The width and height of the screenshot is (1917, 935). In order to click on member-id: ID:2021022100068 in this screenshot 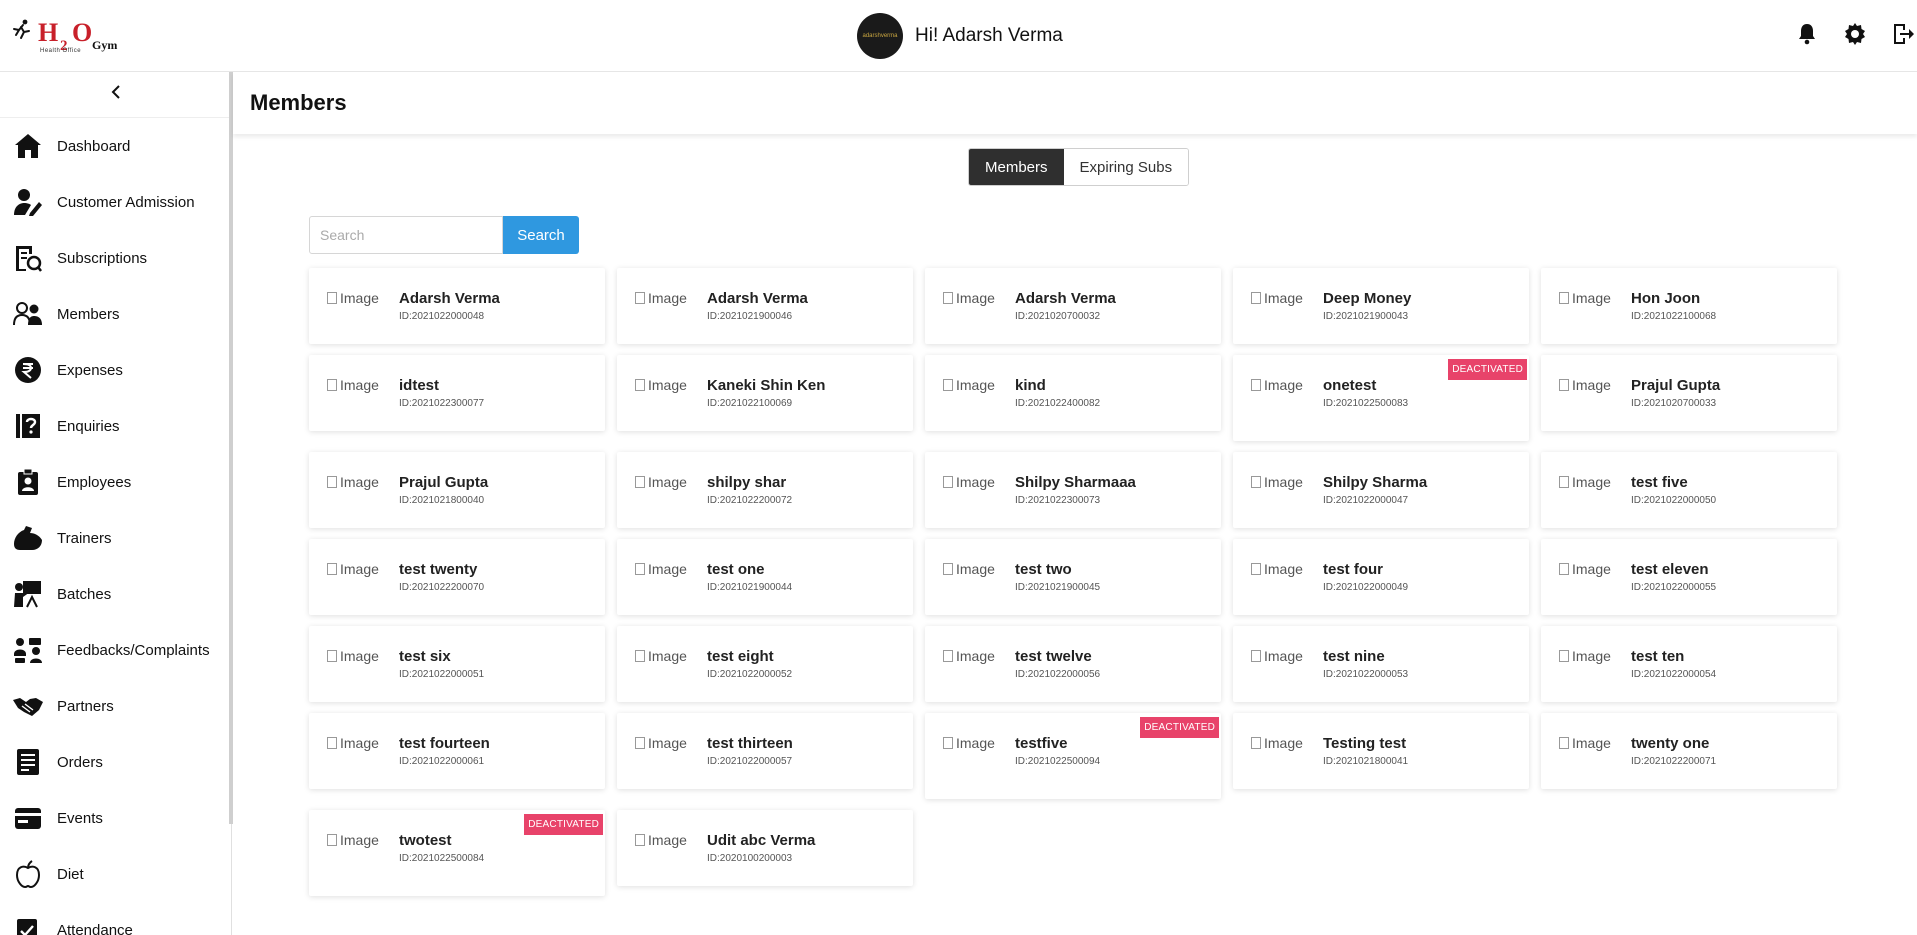, I will do `click(1674, 316)`.